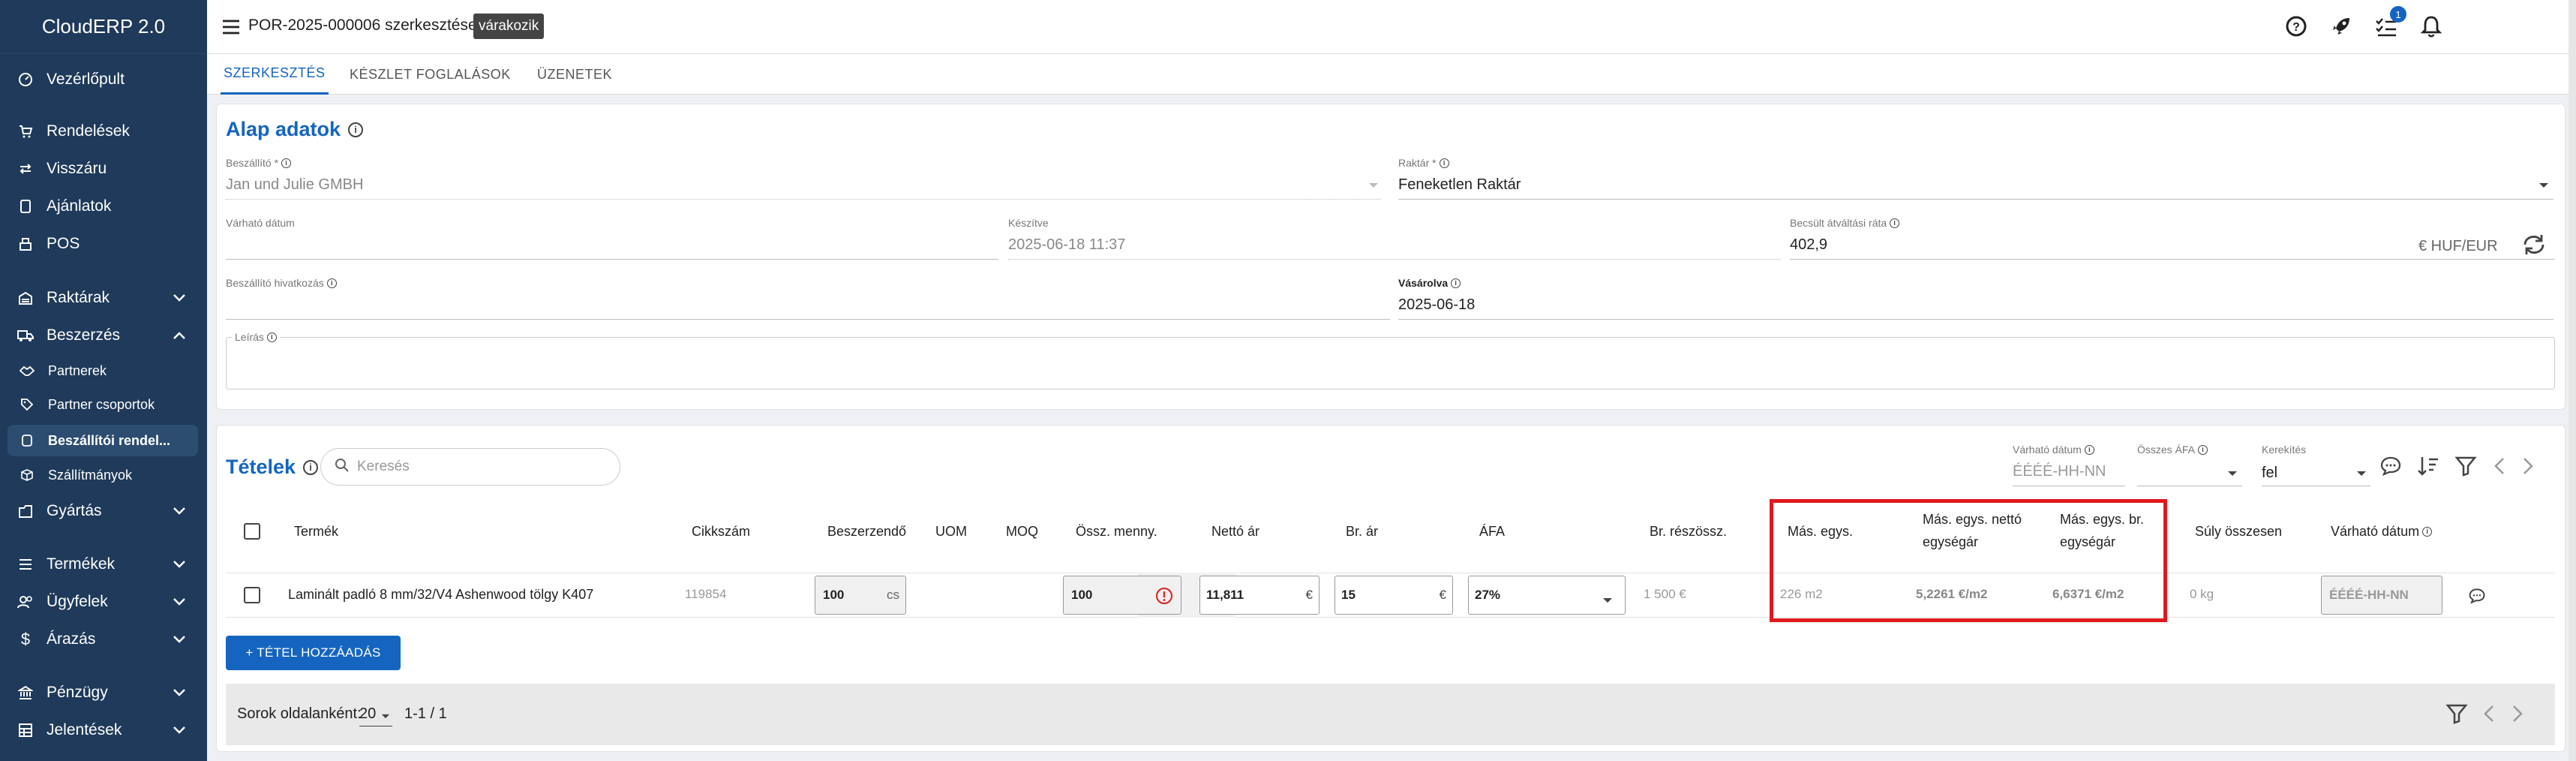 This screenshot has width=2576, height=761. What do you see at coordinates (1442, 595) in the screenshot?
I see `gross-price-currency: €` at bounding box center [1442, 595].